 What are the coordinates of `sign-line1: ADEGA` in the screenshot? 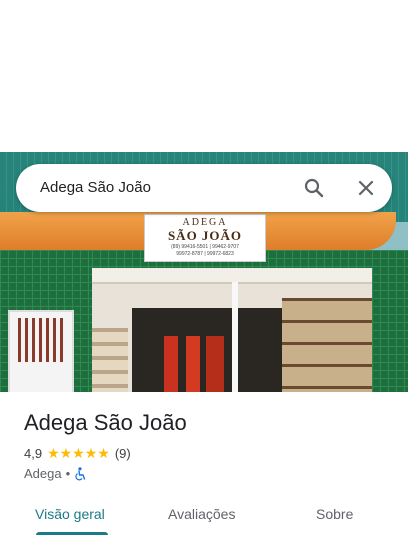 It's located at (205, 222).